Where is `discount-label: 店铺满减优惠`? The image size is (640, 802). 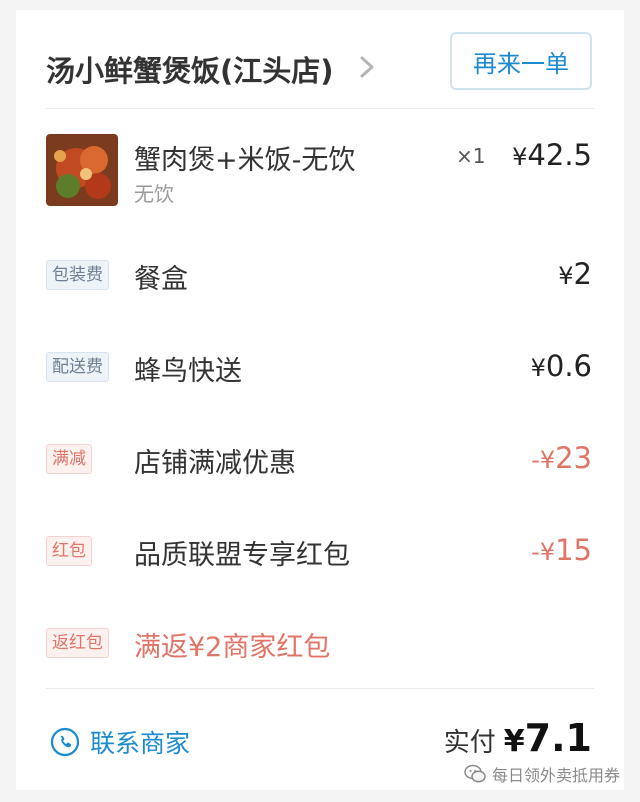
discount-label: 店铺满减优惠 is located at coordinates (215, 463).